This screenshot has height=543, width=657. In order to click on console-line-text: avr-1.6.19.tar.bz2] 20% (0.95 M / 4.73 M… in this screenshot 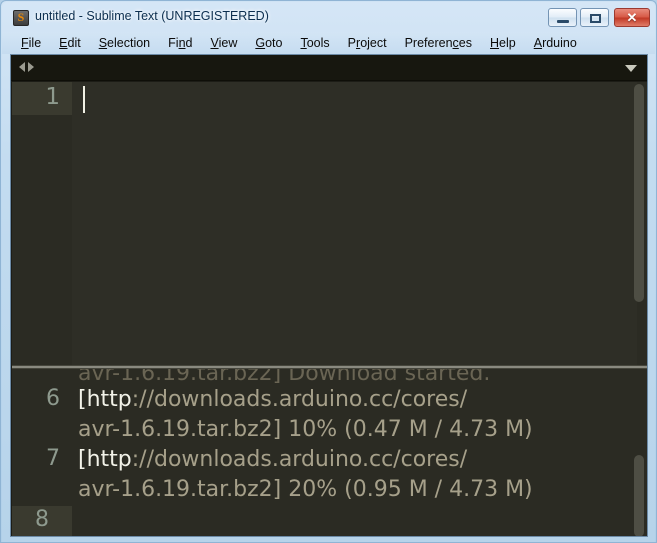, I will do `click(305, 489)`.